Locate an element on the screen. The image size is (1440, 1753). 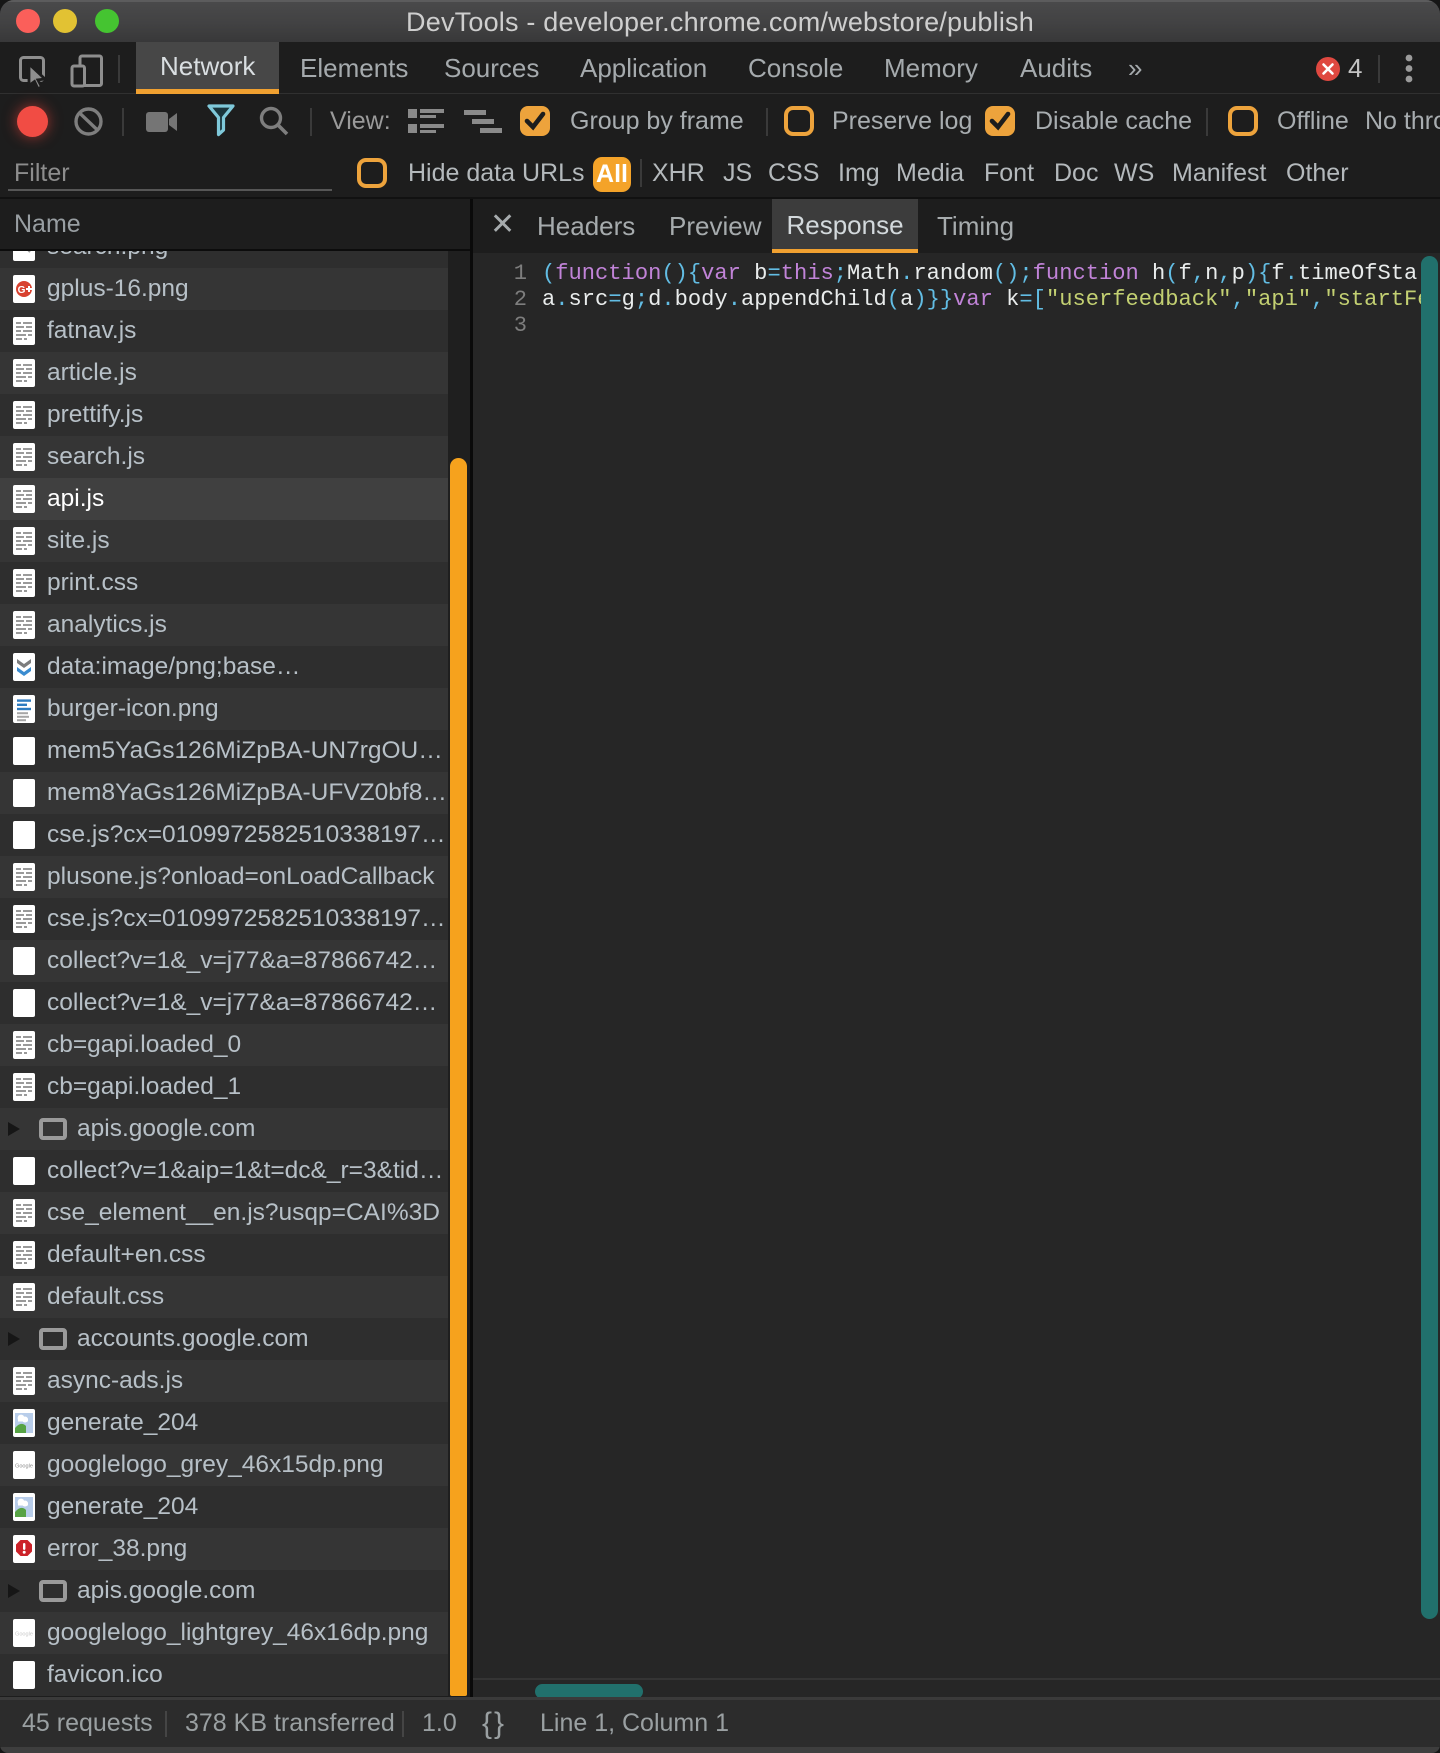
svg-text: G is located at coordinates (22, 290).